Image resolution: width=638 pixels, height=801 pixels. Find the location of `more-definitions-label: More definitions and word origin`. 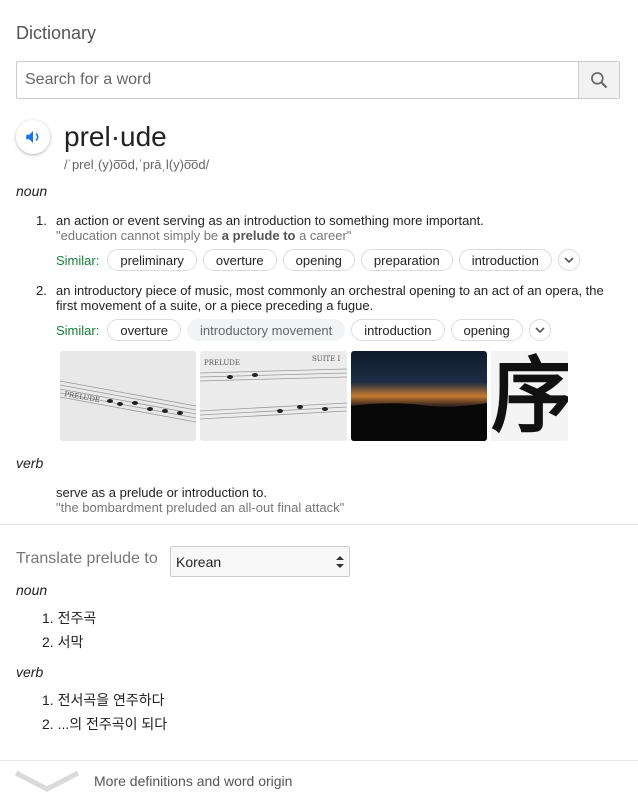

more-definitions-label: More definitions and word origin is located at coordinates (193, 781).